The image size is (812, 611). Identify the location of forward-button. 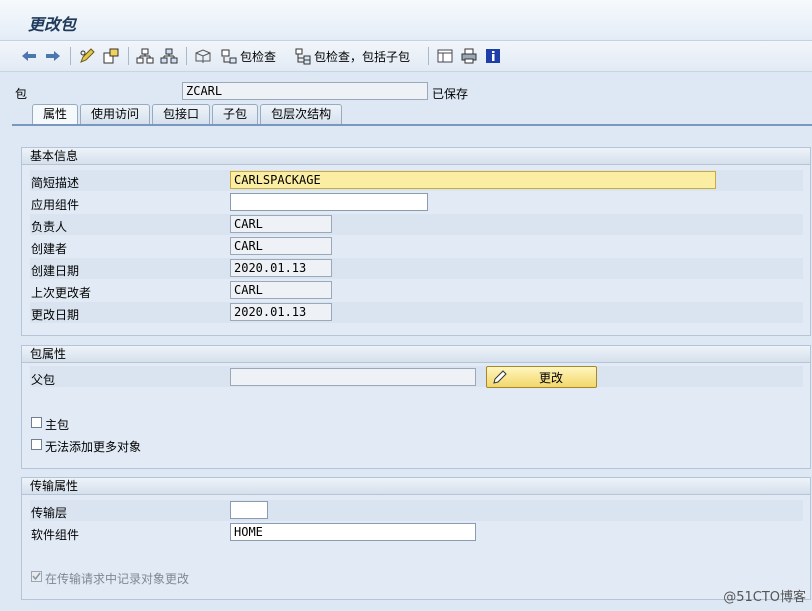
(53, 56).